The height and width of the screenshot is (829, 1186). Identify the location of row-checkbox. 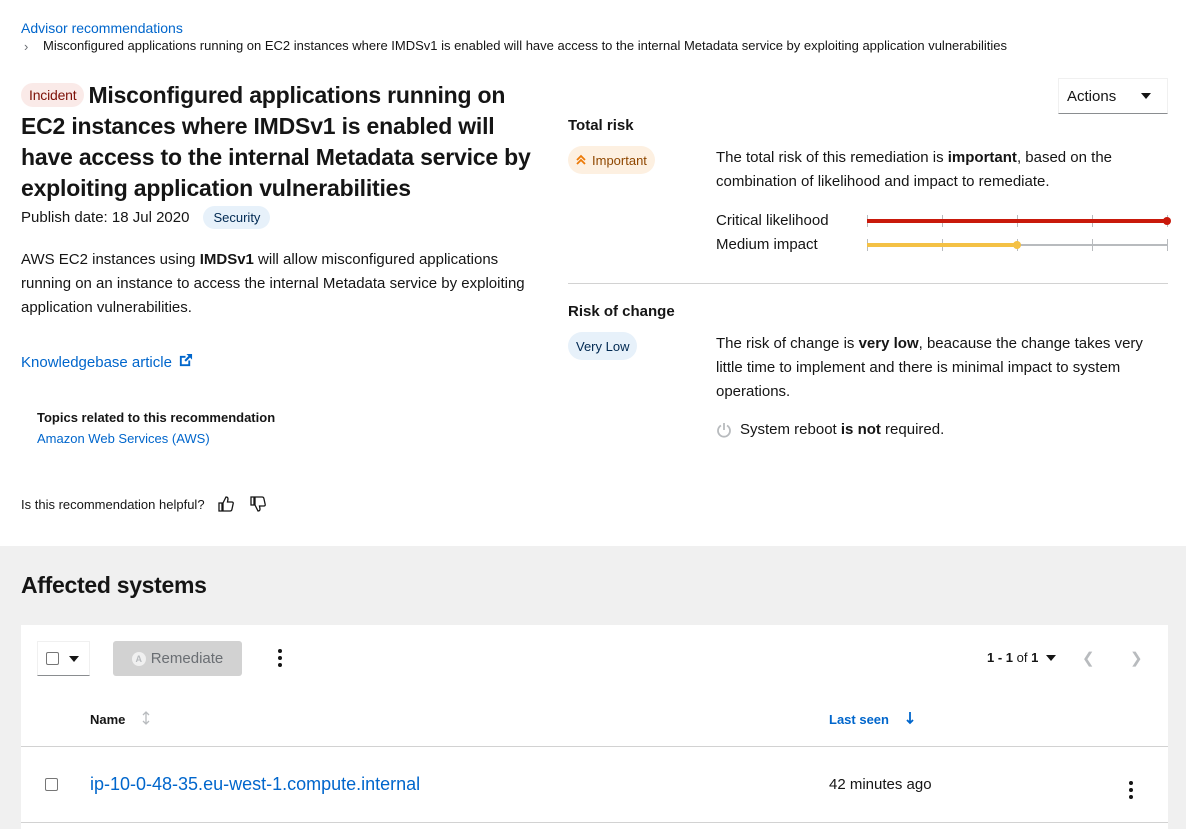
(51, 784).